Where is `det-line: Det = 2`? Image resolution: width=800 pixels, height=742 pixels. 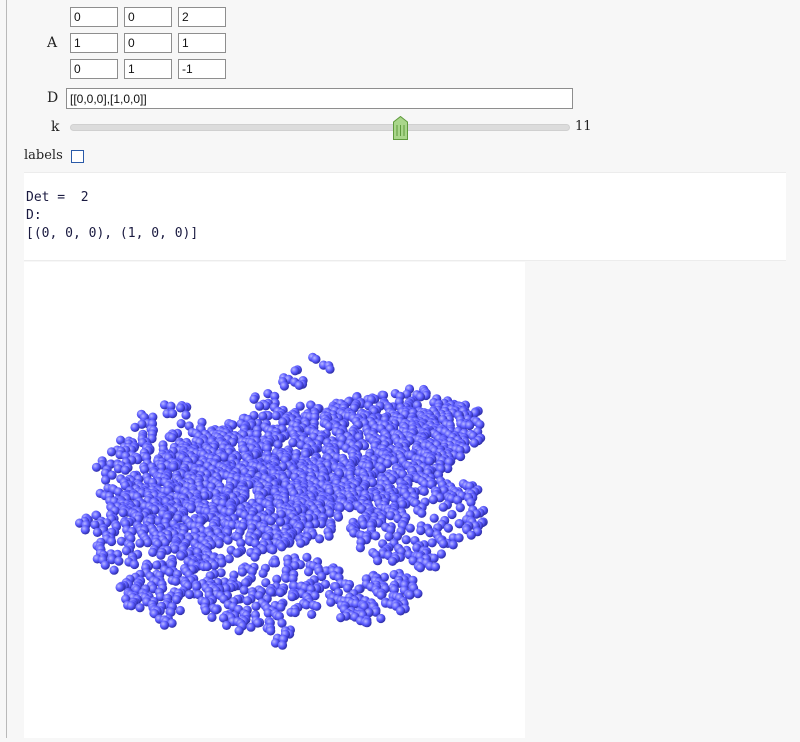
det-line: Det = 2 is located at coordinates (57, 197).